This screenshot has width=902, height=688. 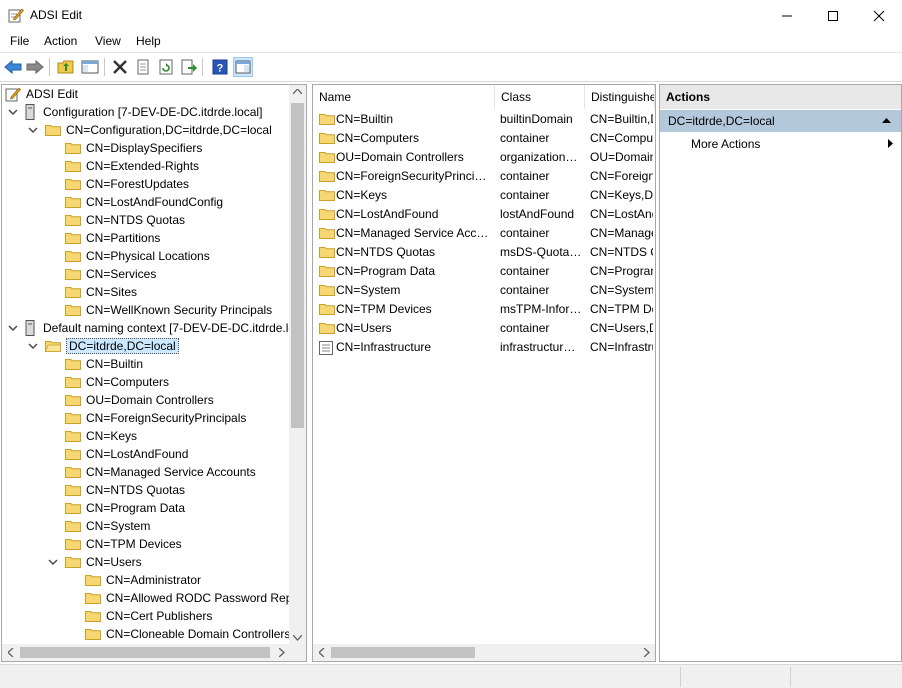 What do you see at coordinates (134, 580) in the screenshot?
I see `tree-node: CN=Administrator` at bounding box center [134, 580].